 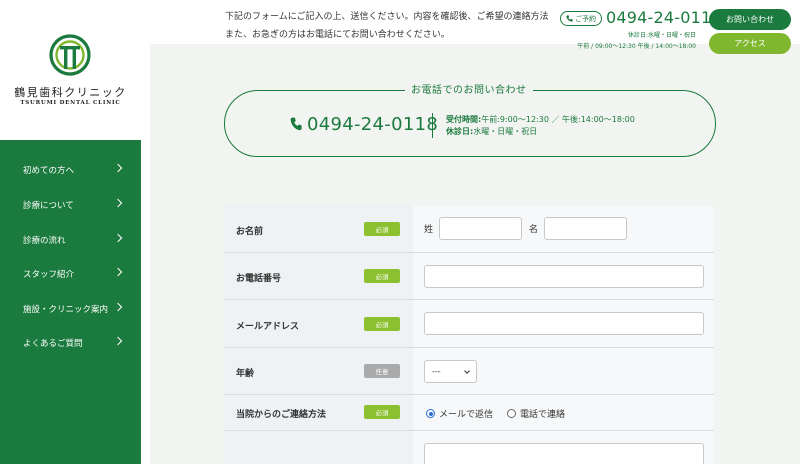 What do you see at coordinates (429, 230) in the screenshot?
I see `last-name-label: 姓` at bounding box center [429, 230].